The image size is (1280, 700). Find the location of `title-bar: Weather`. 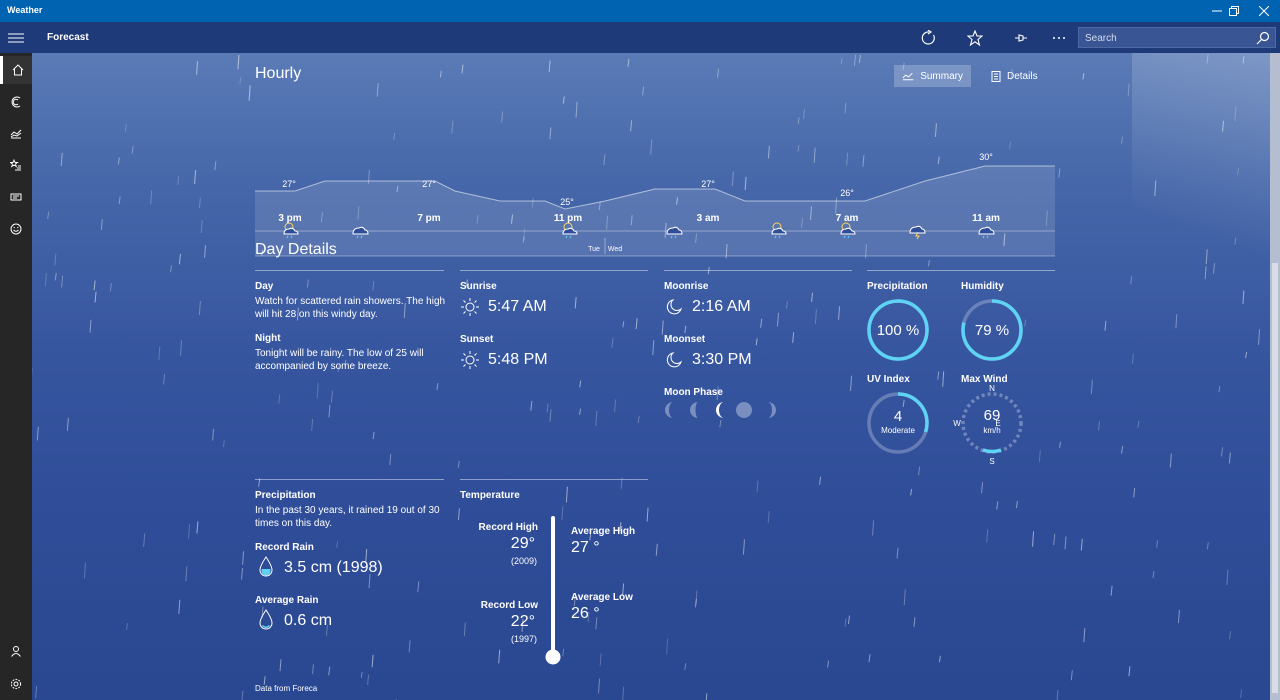

title-bar: Weather is located at coordinates (640, 11).